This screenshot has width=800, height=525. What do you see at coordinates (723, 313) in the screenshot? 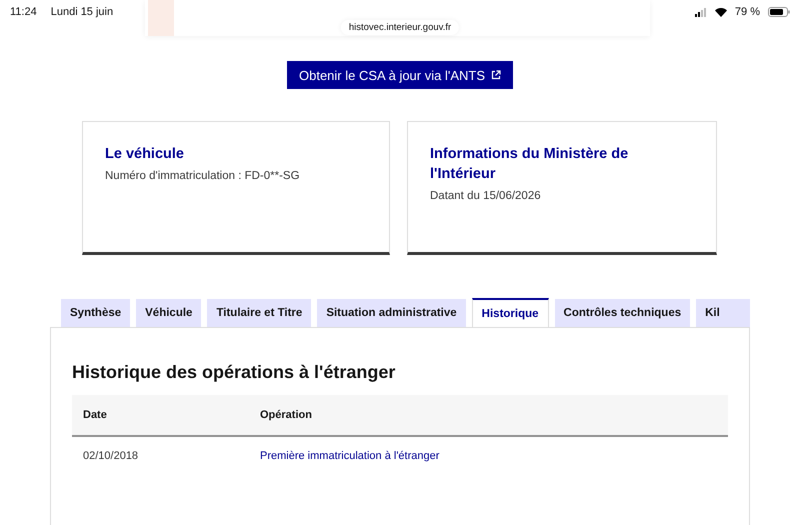
I see `tab: Kil` at bounding box center [723, 313].